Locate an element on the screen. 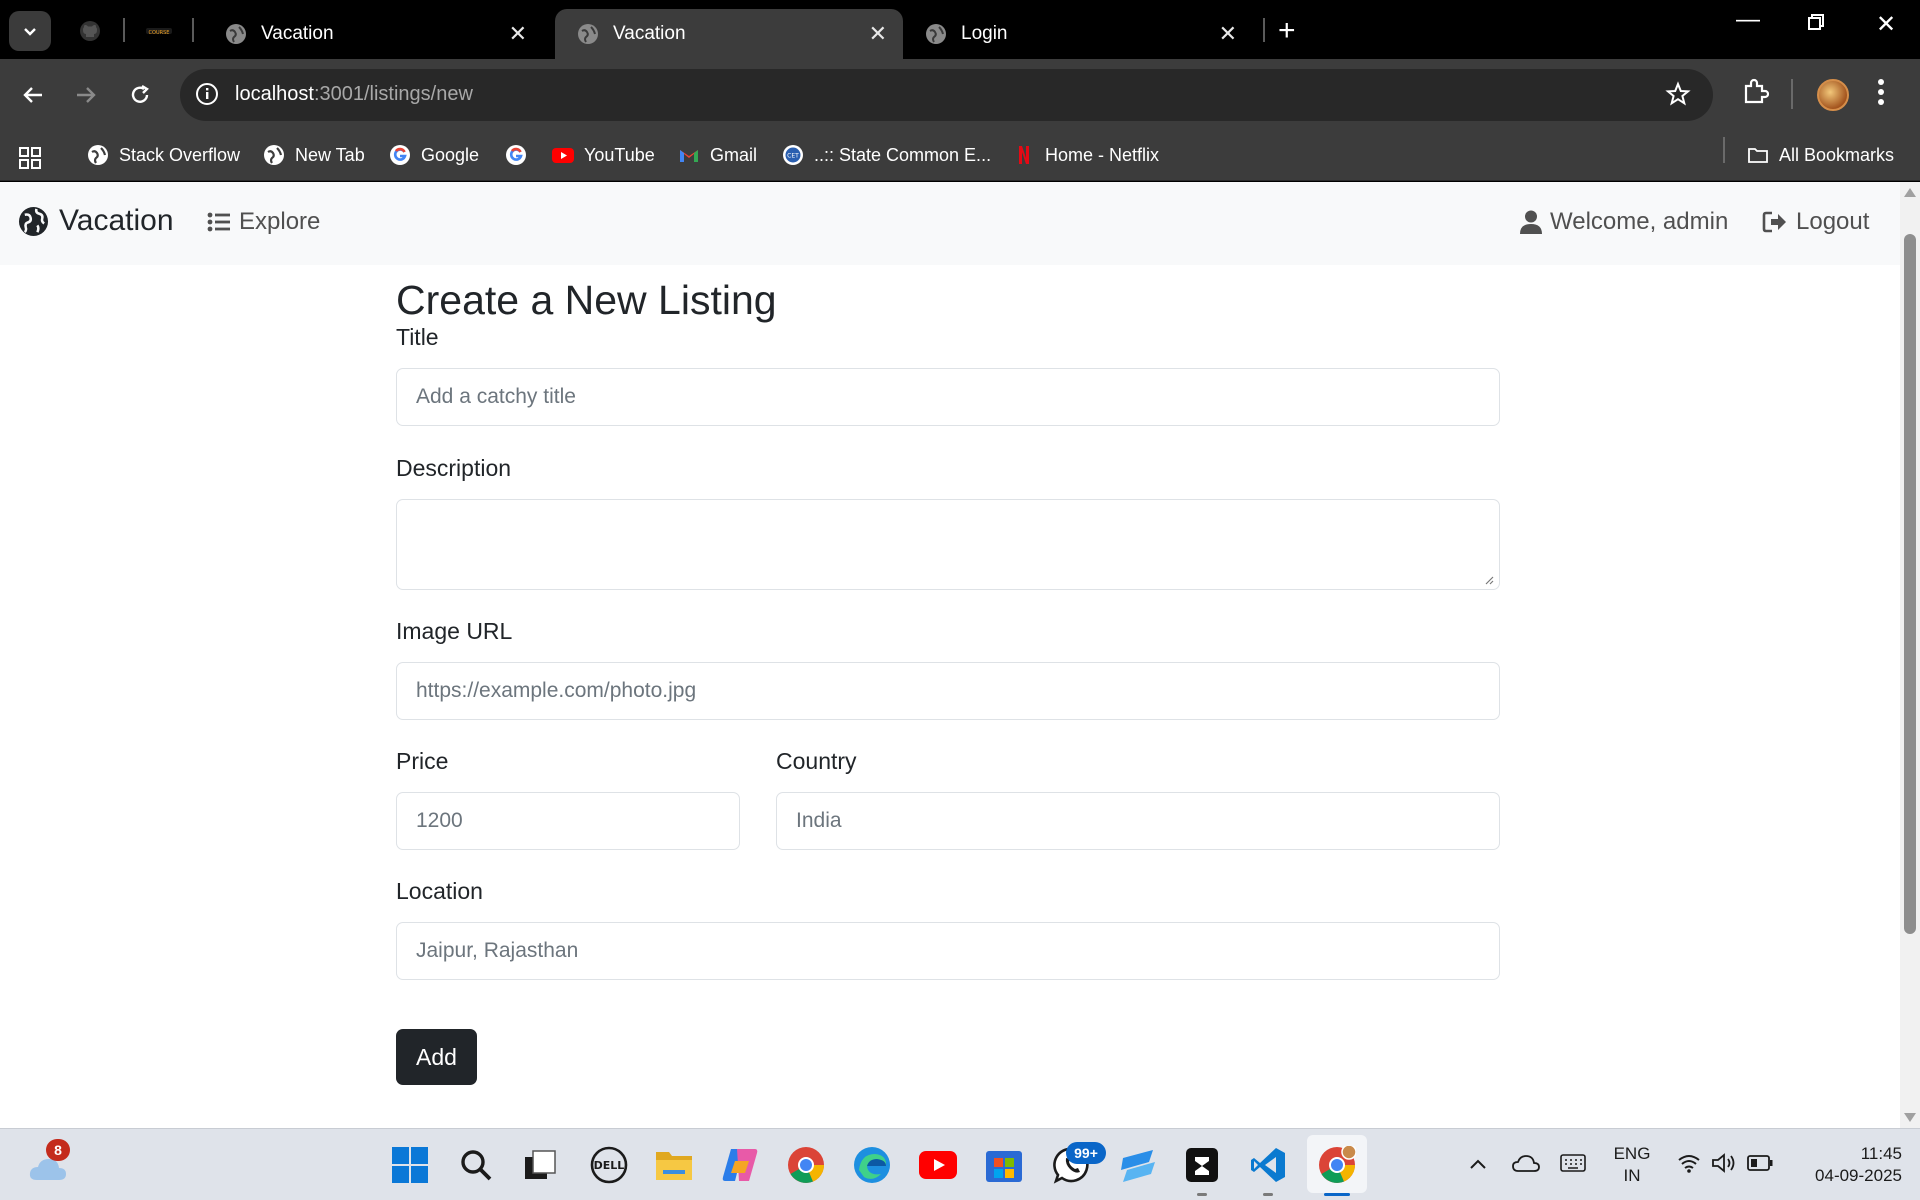 The height and width of the screenshot is (1200, 1920). app-navbar: Vacation Explore Welcome, admin Logout is located at coordinates (950, 223).